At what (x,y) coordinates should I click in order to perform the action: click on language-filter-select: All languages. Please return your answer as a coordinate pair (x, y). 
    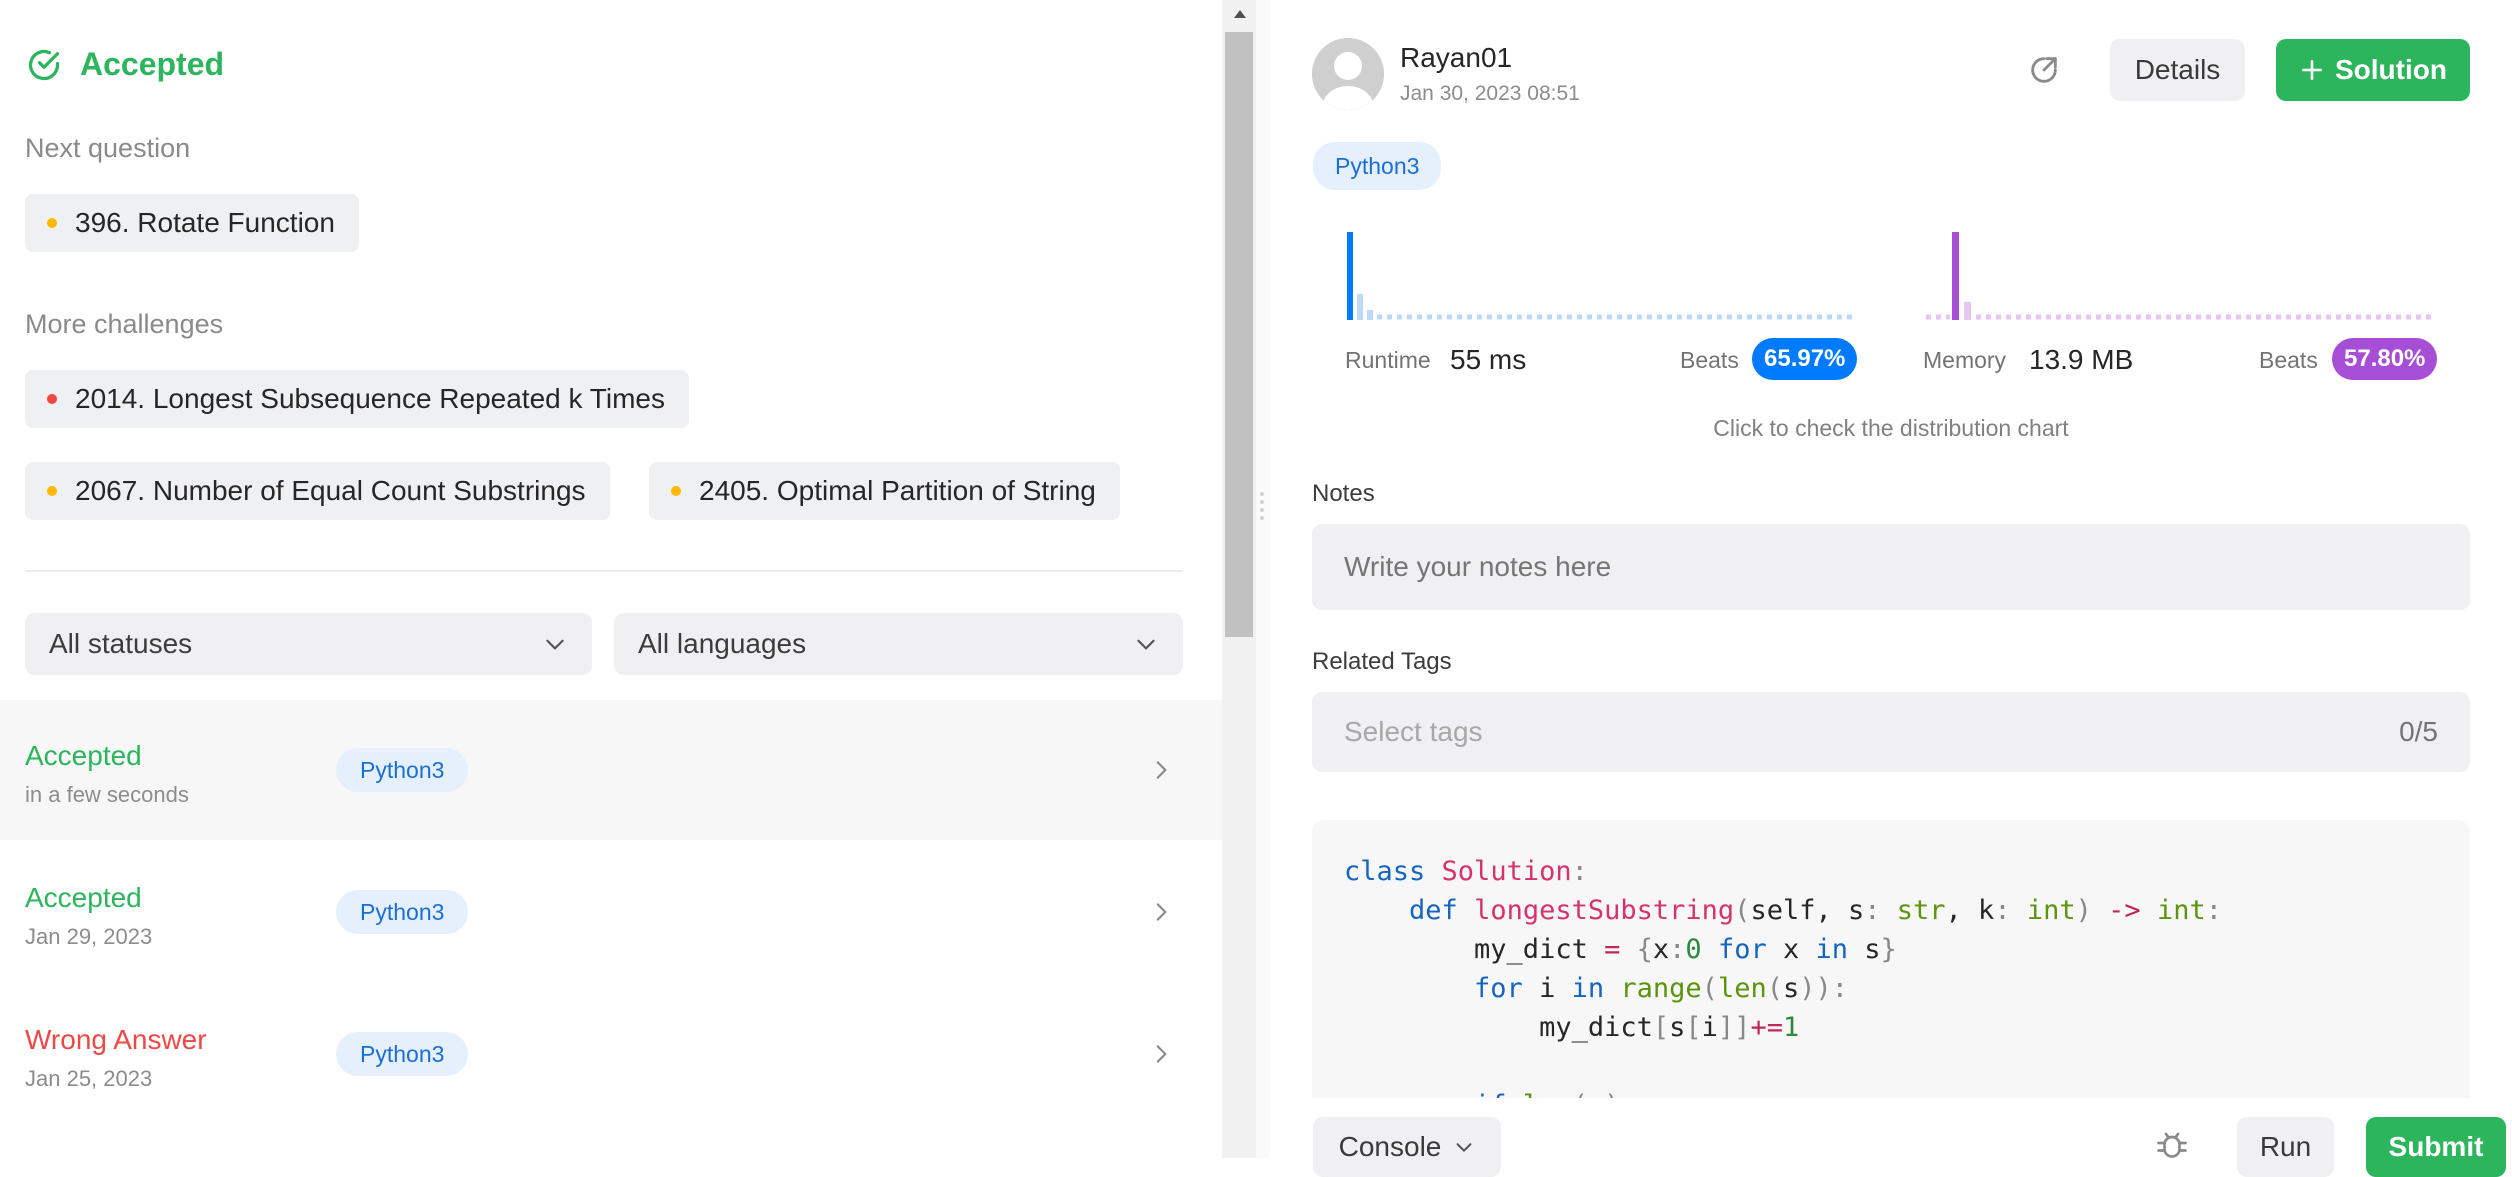
    Looking at the image, I should click on (898, 644).